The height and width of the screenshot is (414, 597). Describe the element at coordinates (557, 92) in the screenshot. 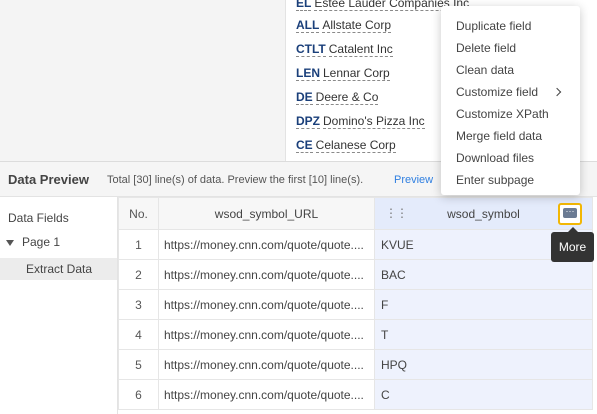

I see `chevron-right-icon` at that location.